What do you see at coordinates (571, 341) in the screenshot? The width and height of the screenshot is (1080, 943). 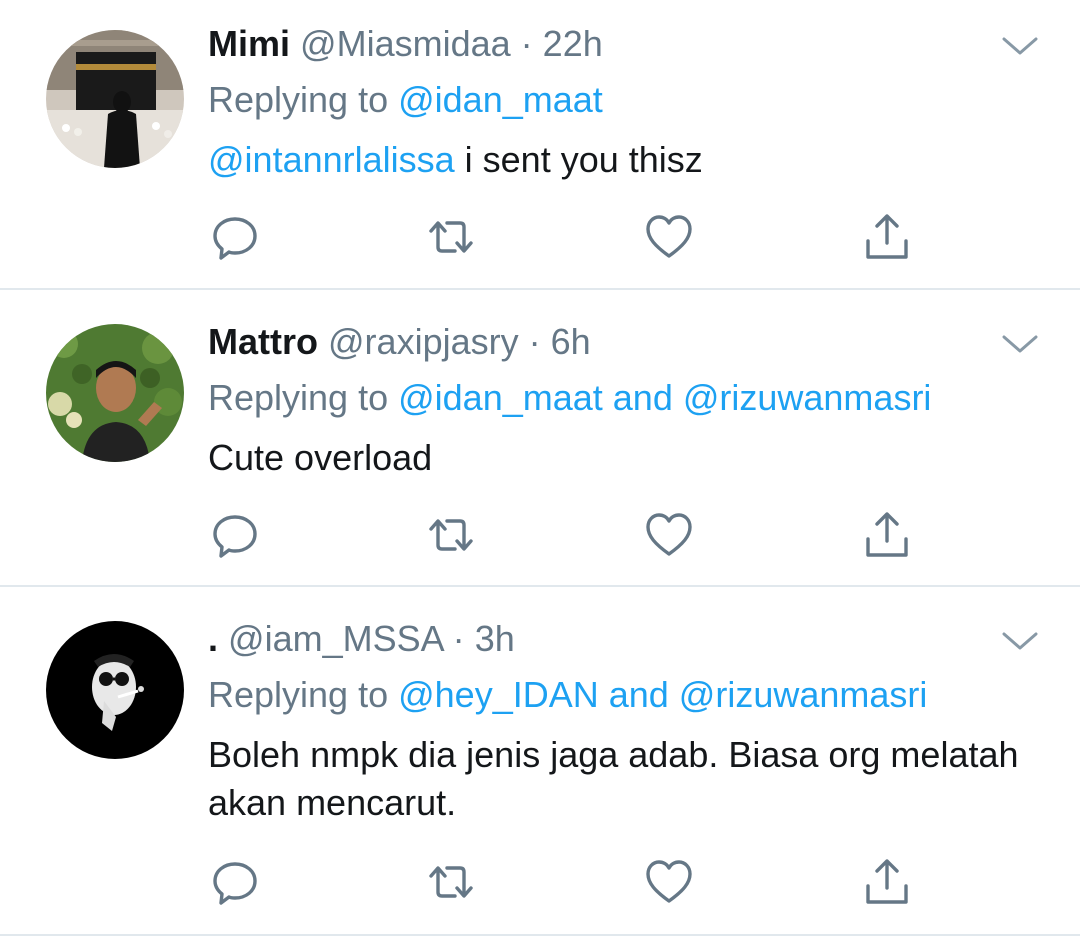 I see `timestamp: 6h` at bounding box center [571, 341].